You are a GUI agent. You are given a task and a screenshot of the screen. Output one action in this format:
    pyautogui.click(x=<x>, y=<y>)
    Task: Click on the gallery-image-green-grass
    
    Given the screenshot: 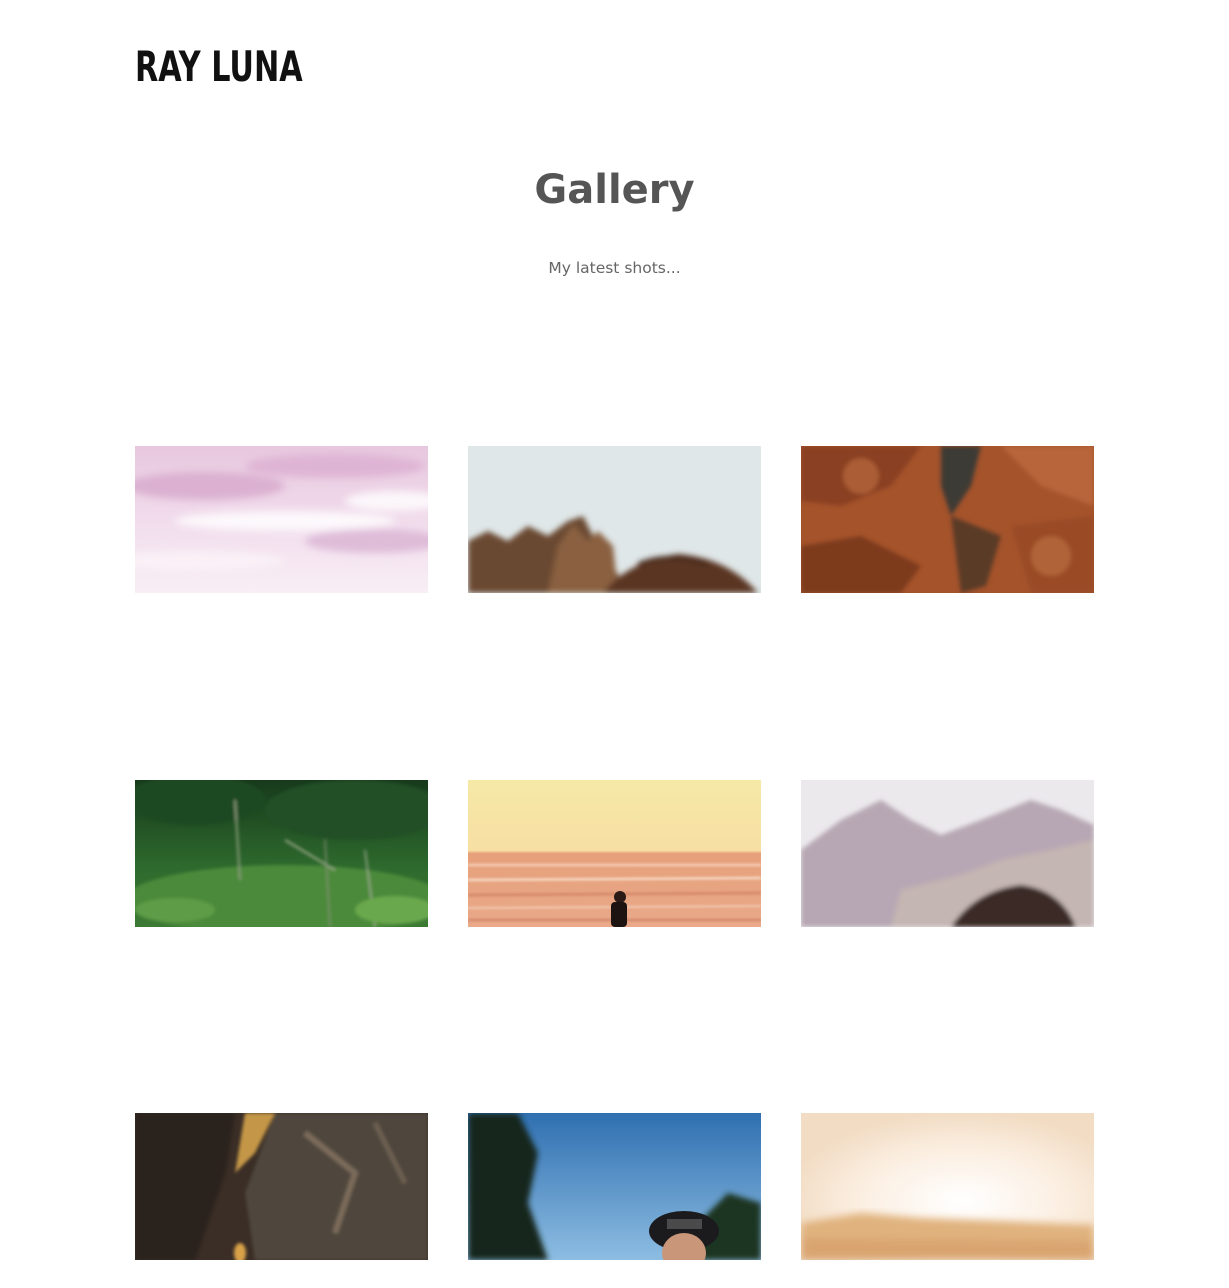 What is the action you would take?
    pyautogui.click(x=281, y=853)
    